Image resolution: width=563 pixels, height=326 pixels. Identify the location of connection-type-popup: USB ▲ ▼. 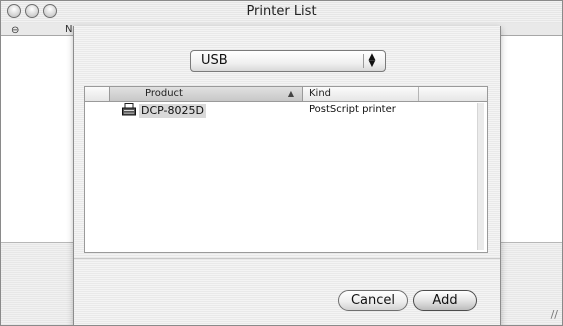
(288, 61).